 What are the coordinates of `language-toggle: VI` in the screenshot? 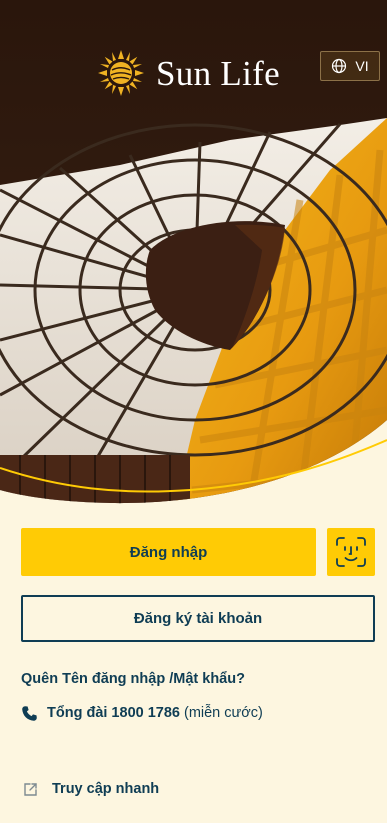 It's located at (350, 66).